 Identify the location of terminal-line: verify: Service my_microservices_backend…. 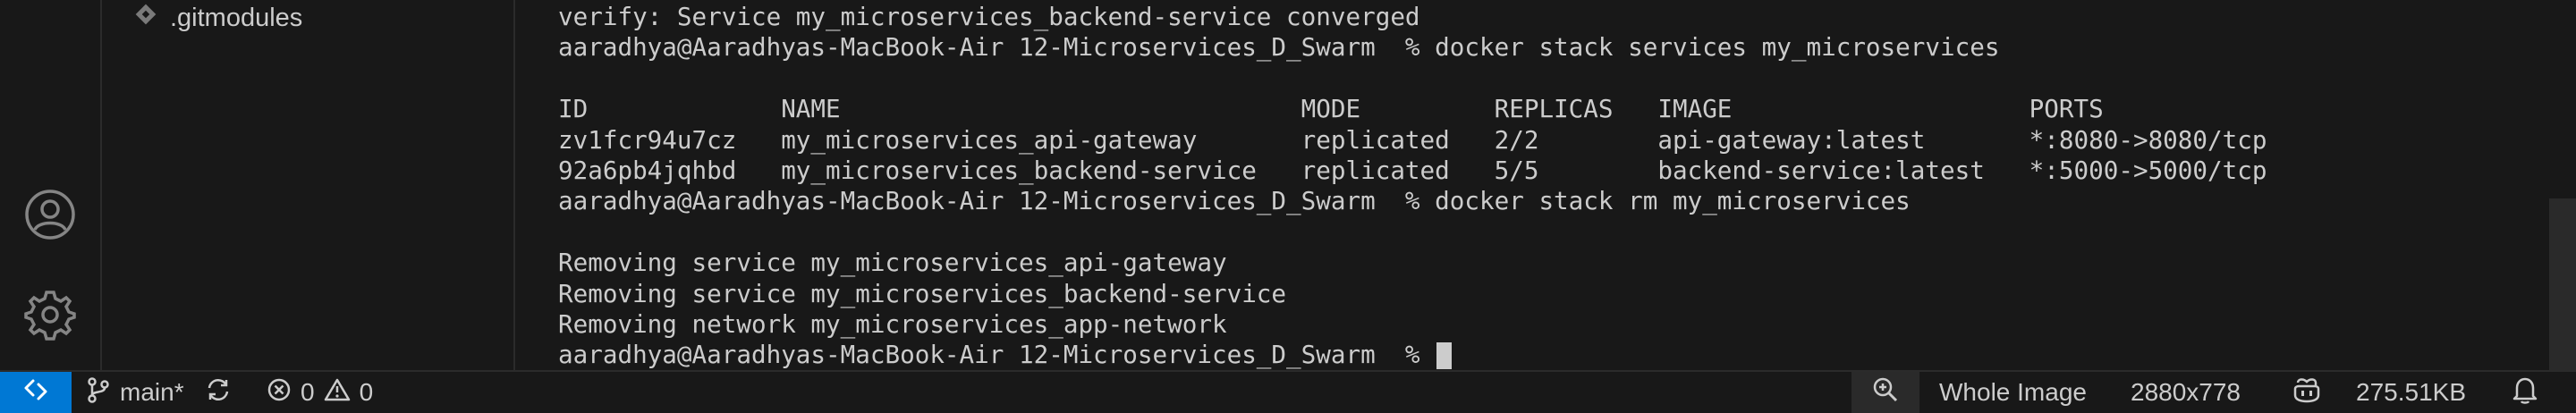
(989, 16).